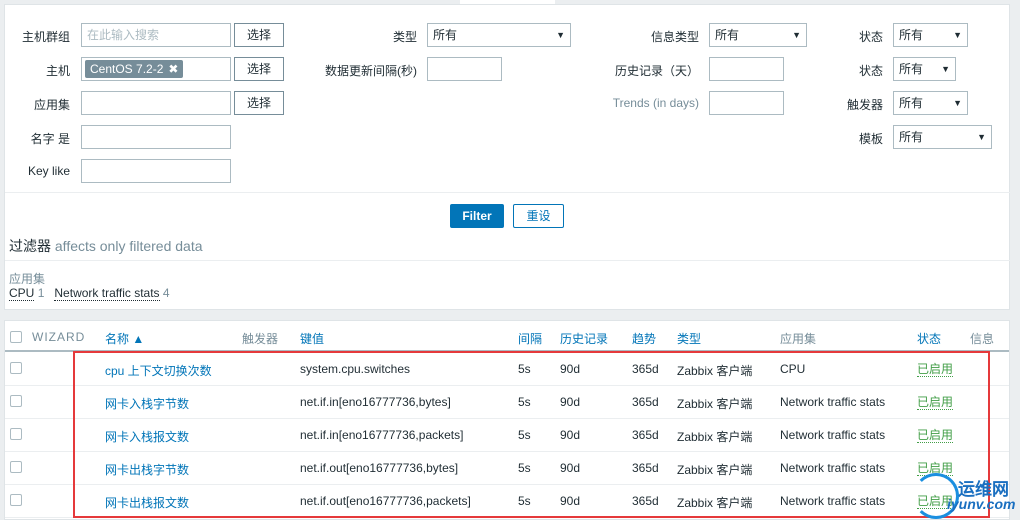 The image size is (1020, 520). I want to click on header-history: 历史记录, so click(584, 338).